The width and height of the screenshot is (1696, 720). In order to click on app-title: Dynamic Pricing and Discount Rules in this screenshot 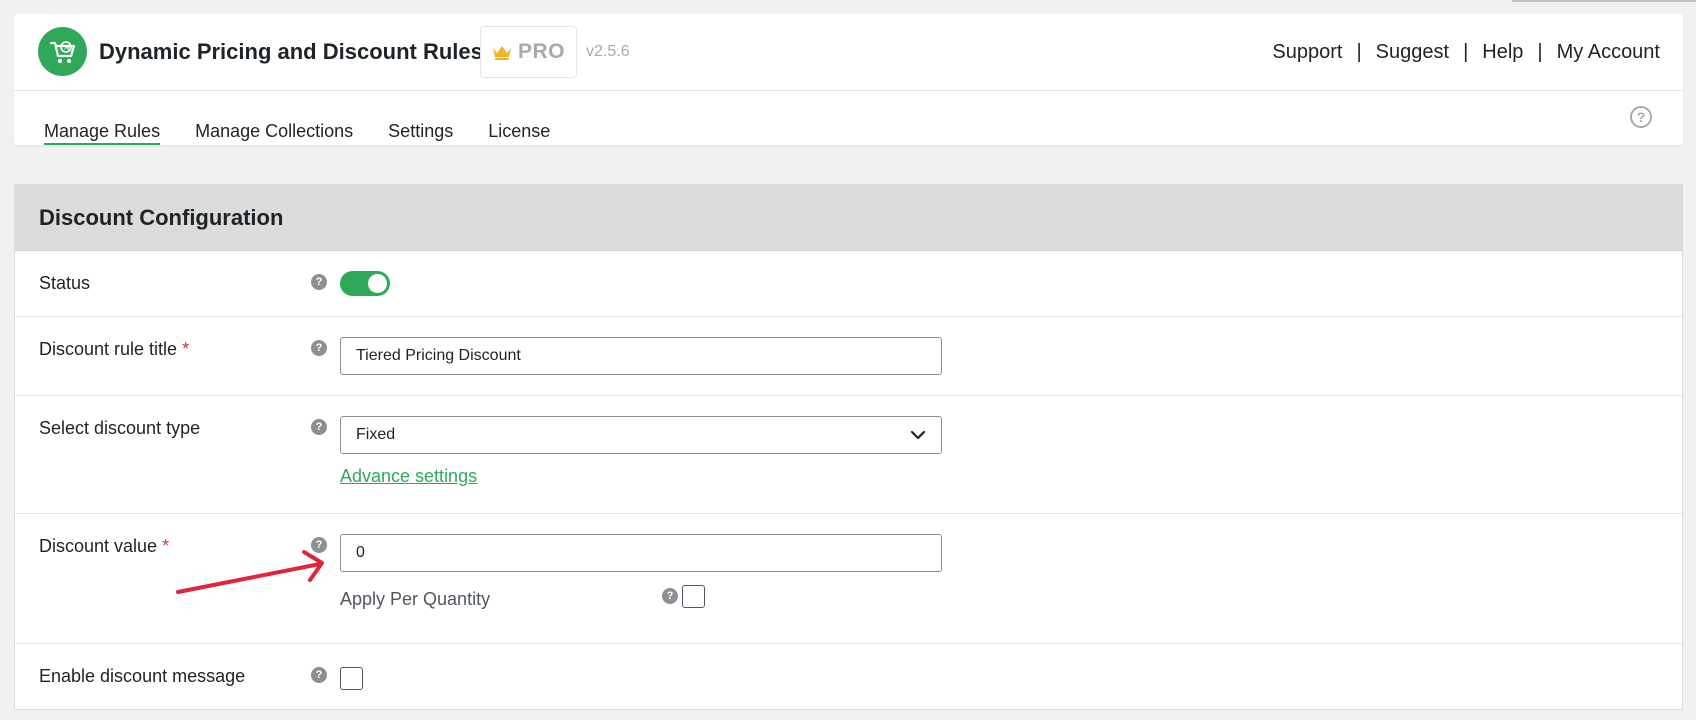, I will do `click(291, 51)`.